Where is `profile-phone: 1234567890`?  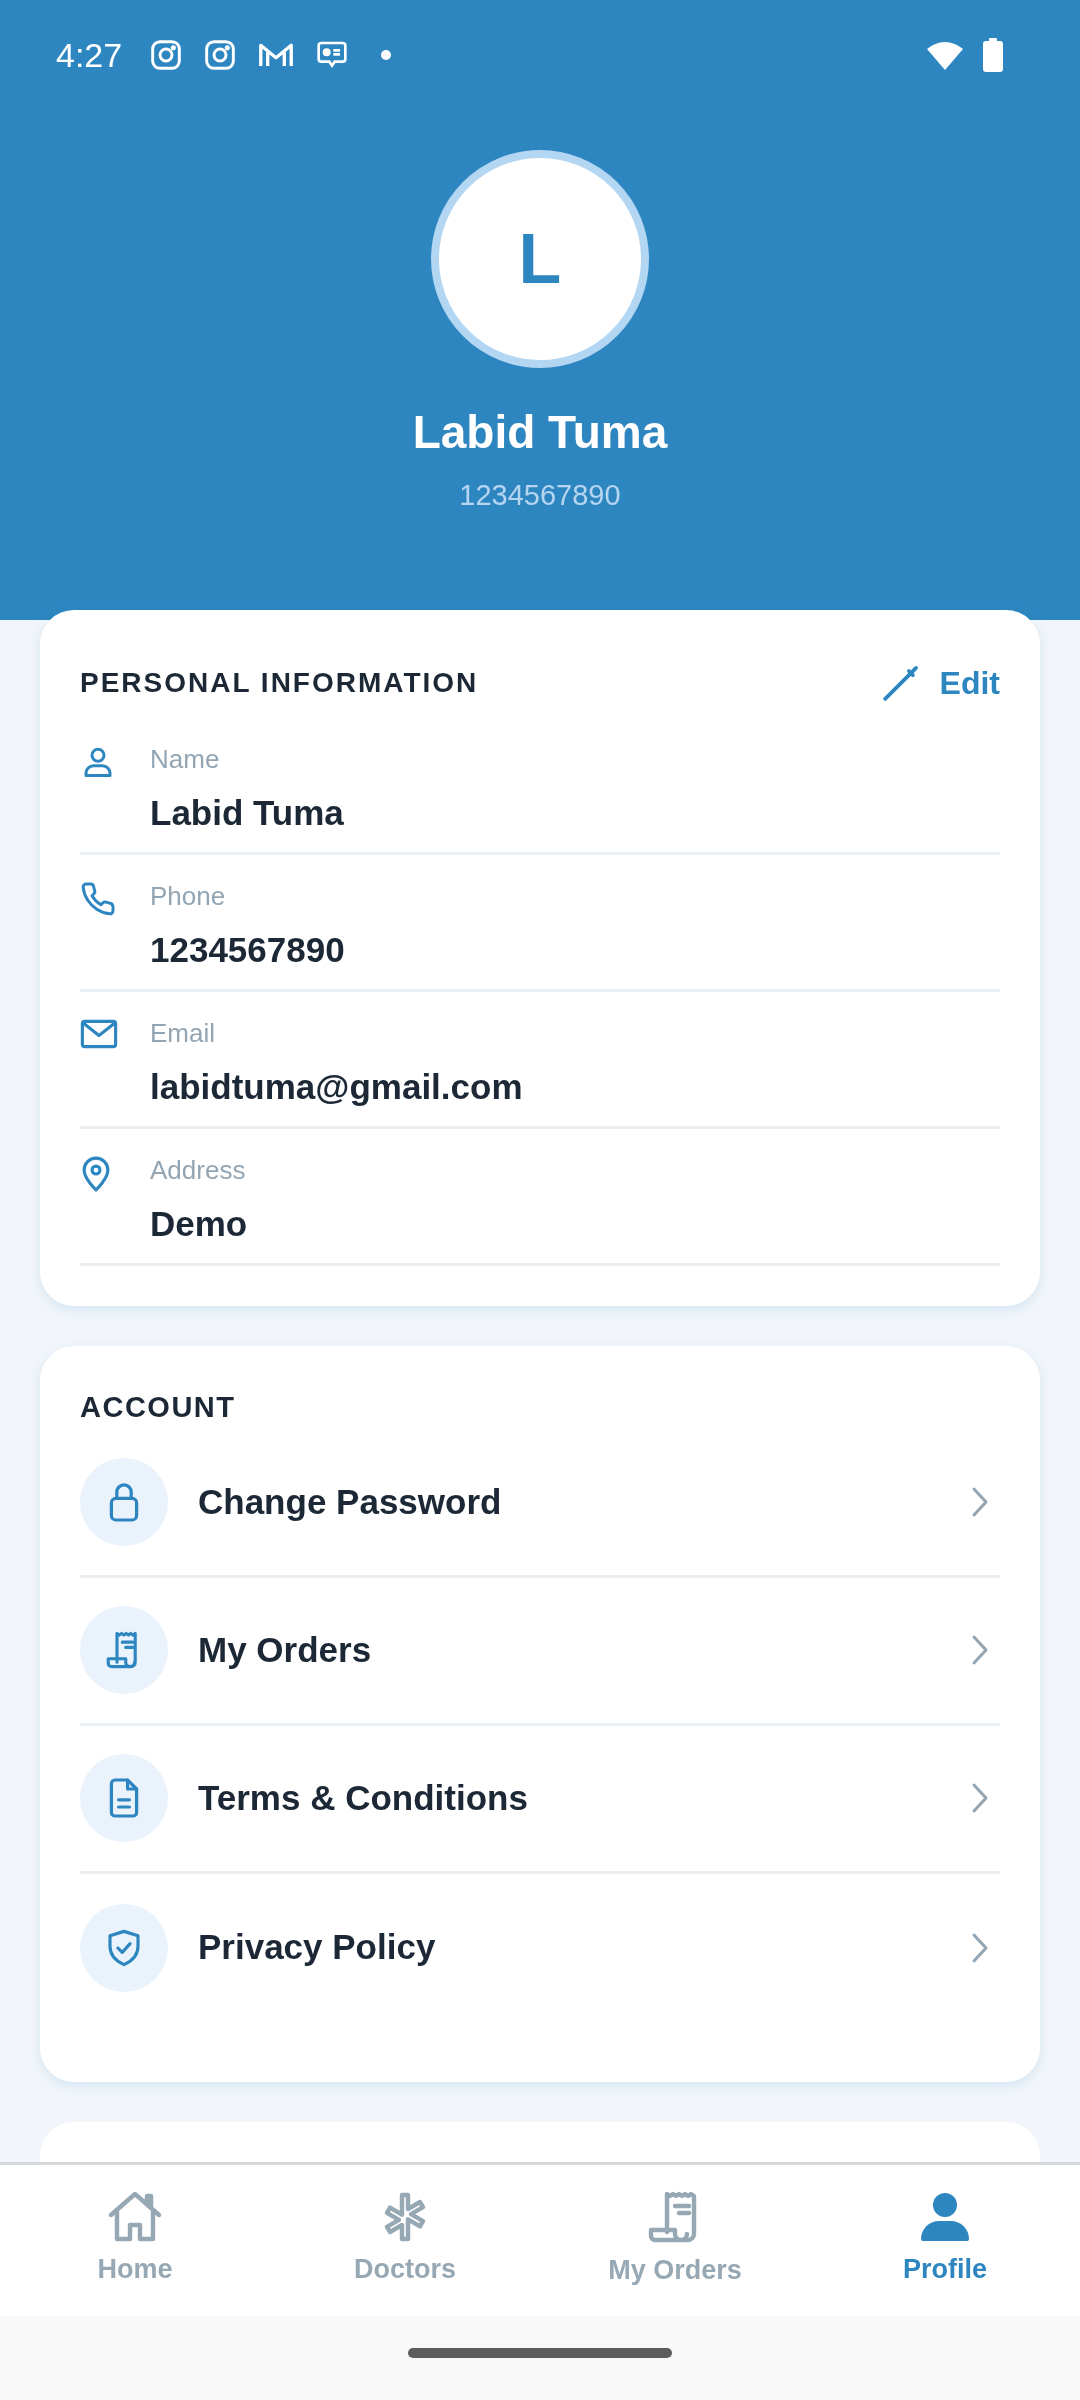
profile-phone: 1234567890 is located at coordinates (540, 495).